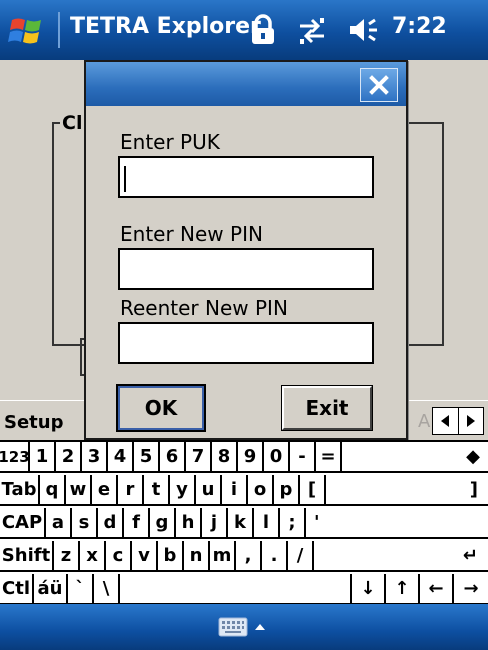  I want to click on key-k: k, so click(241, 523).